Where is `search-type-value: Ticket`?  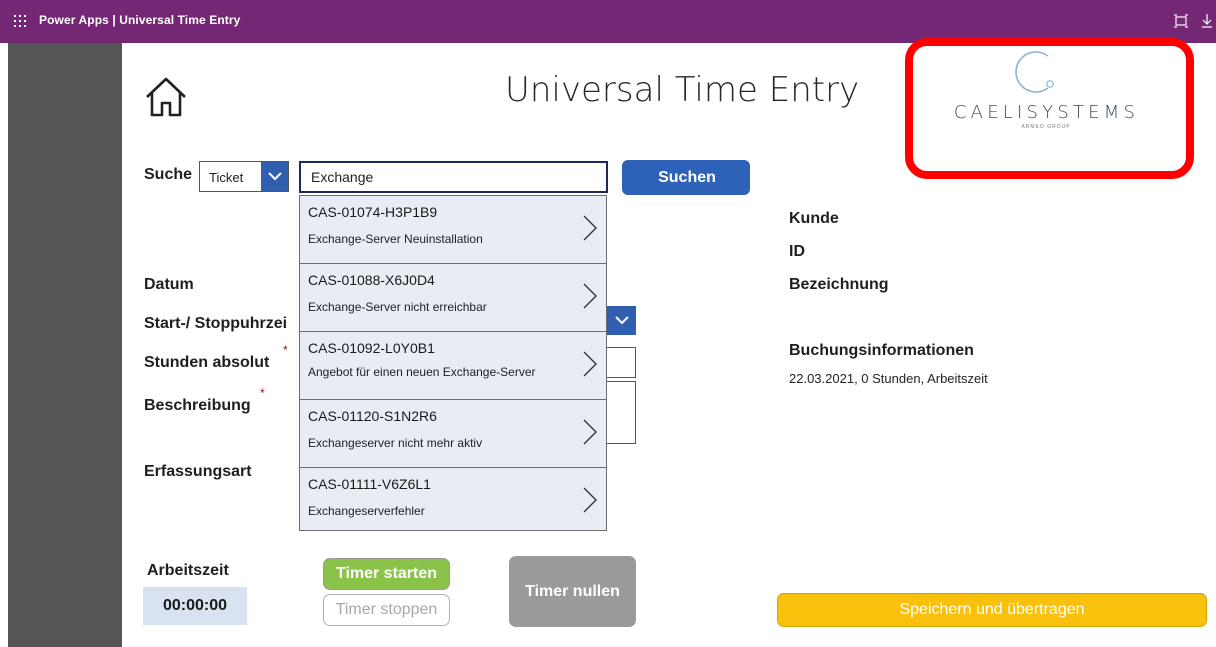 search-type-value: Ticket is located at coordinates (226, 177).